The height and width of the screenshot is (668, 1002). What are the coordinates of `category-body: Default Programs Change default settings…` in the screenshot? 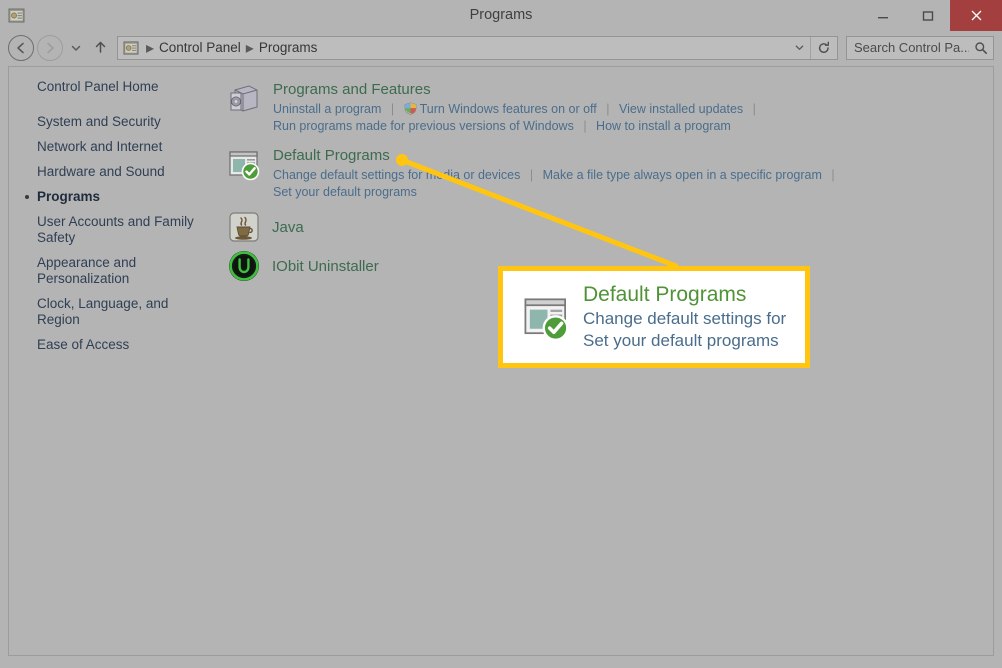 It's located at (633, 173).